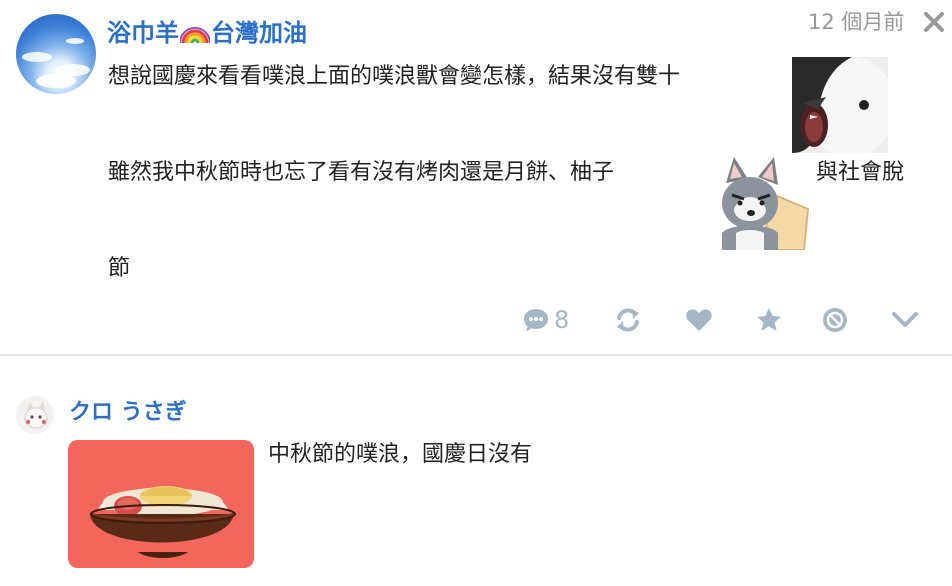  I want to click on author-name: 浴巾羊 台灣加油, so click(207, 35).